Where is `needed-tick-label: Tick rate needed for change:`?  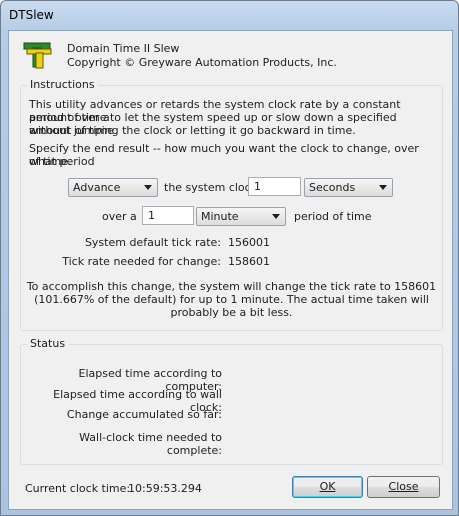 needed-tick-label: Tick rate needed for change: is located at coordinates (141, 261).